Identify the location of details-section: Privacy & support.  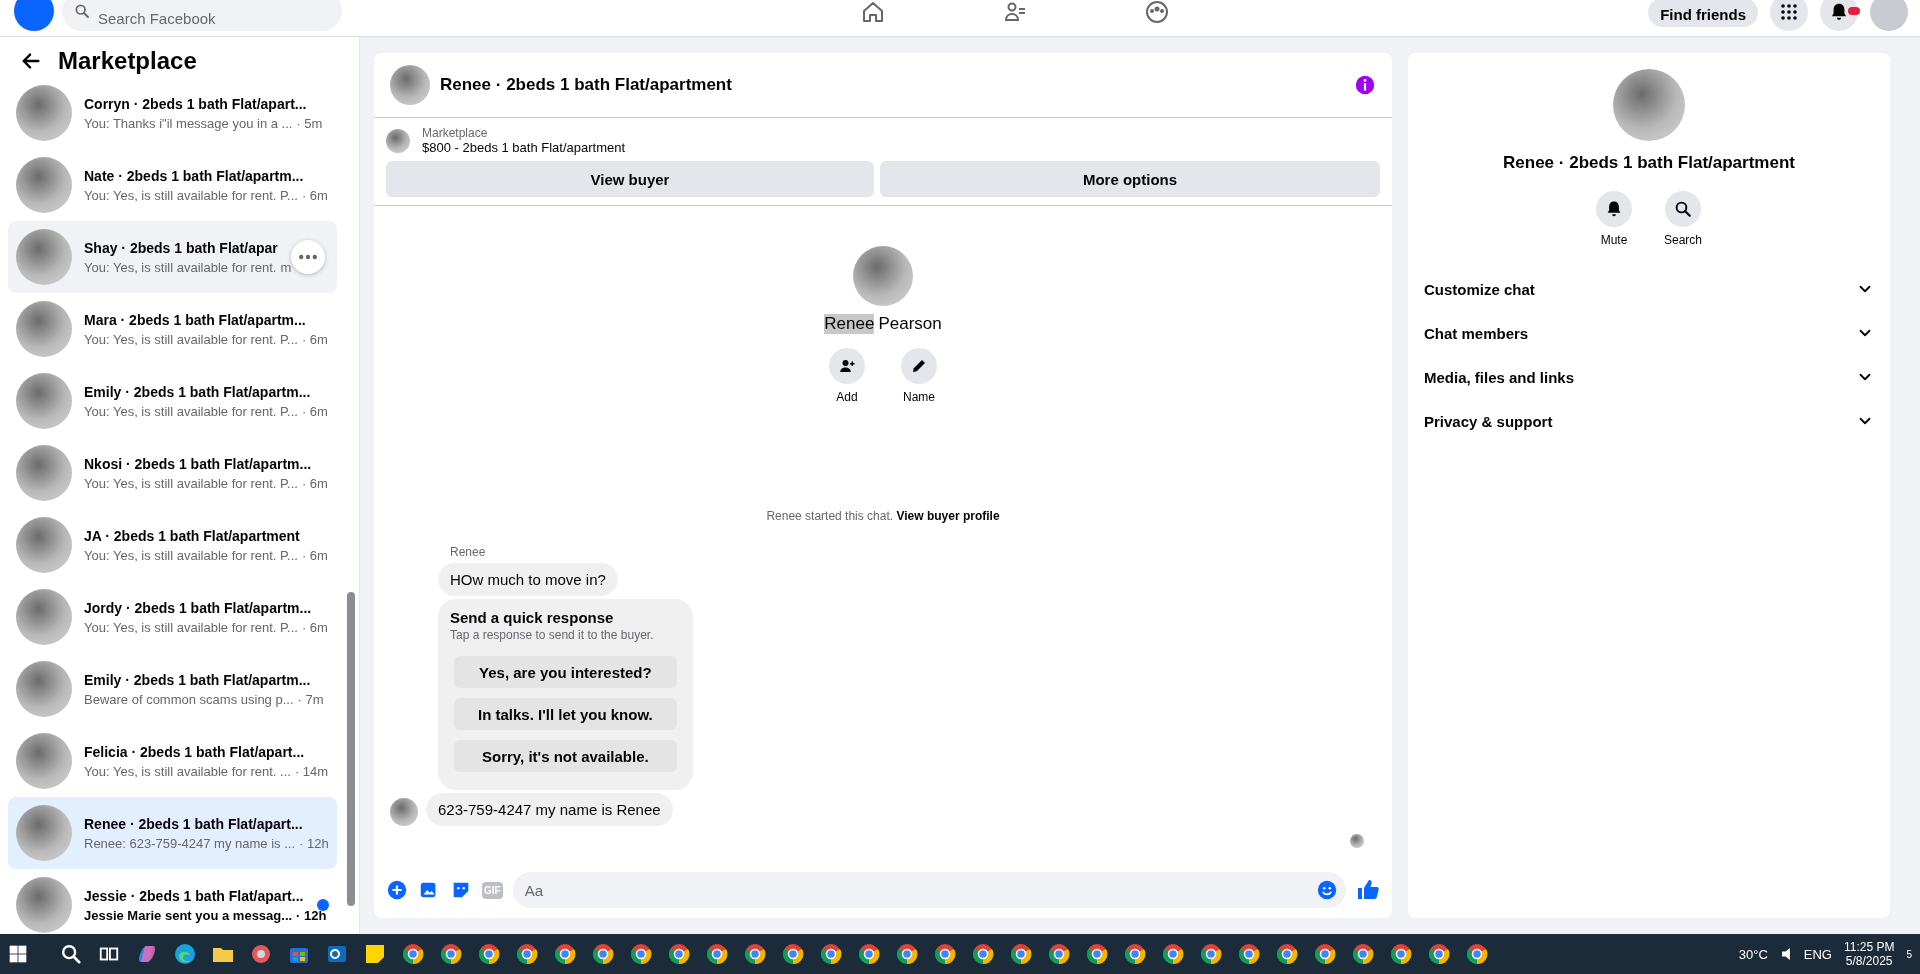
(1649, 421).